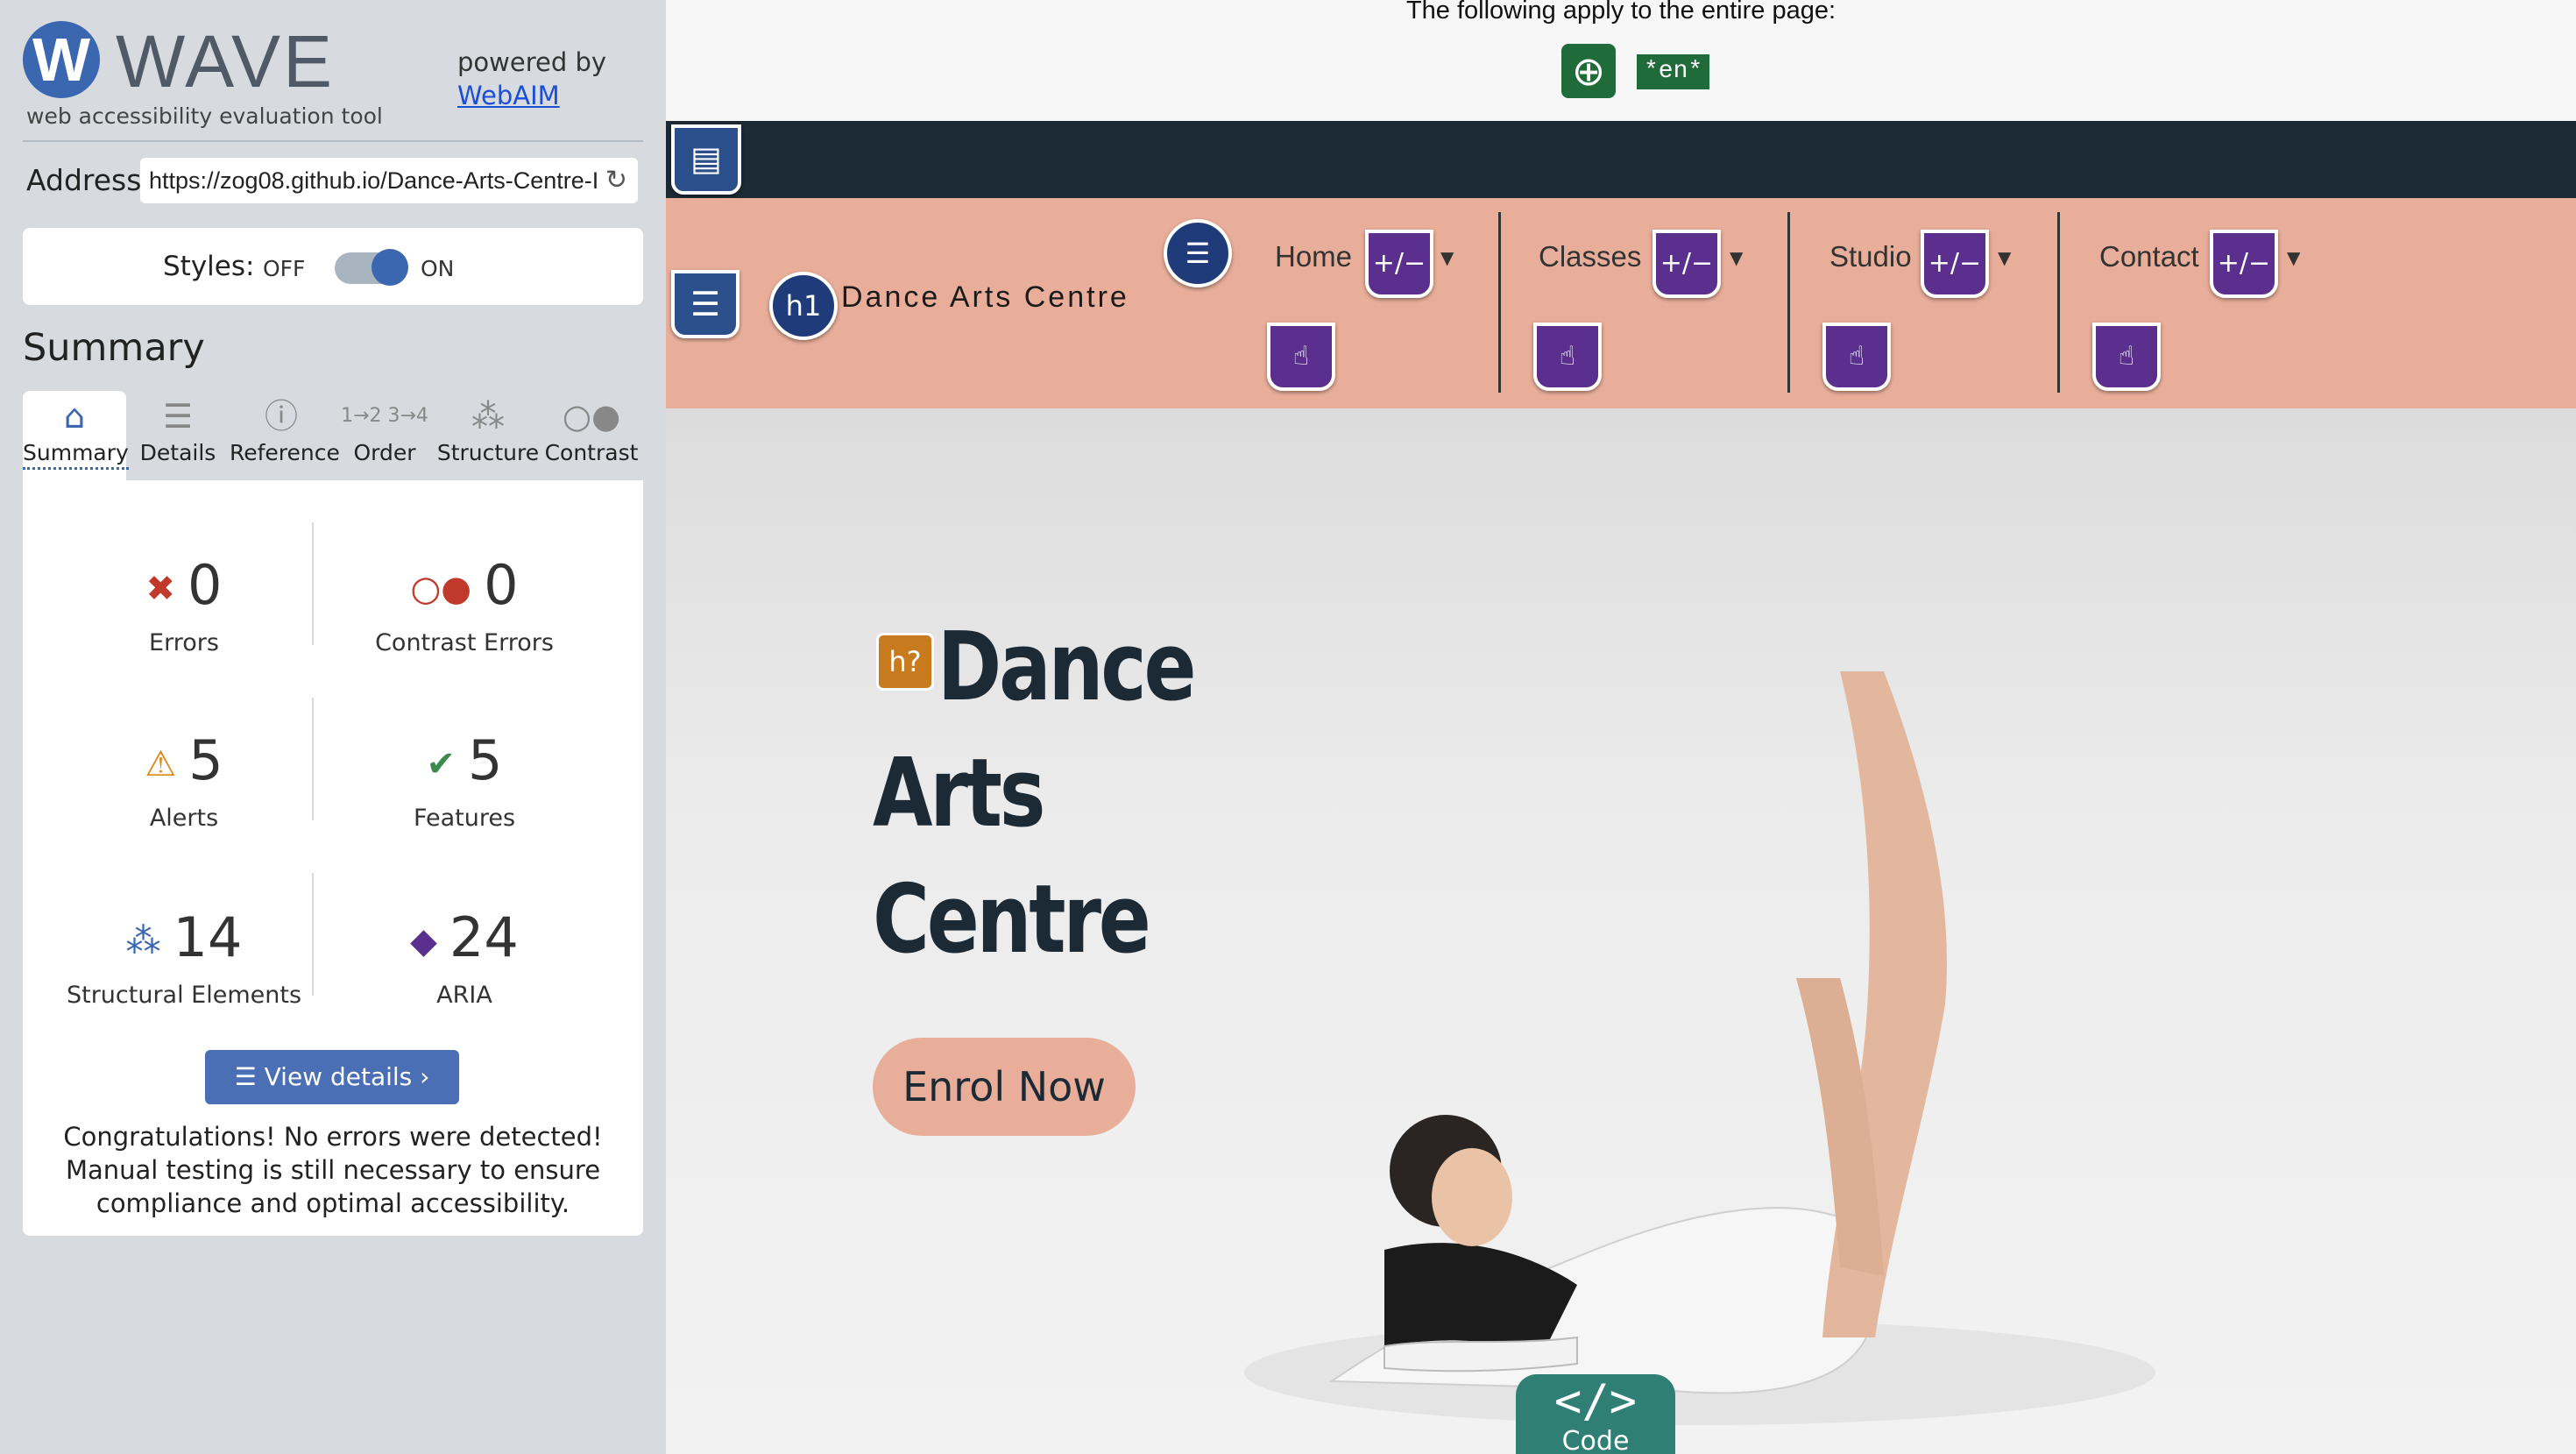 This screenshot has width=2576, height=1454. Describe the element at coordinates (177, 453) in the screenshot. I see `tab-label: Details` at that location.